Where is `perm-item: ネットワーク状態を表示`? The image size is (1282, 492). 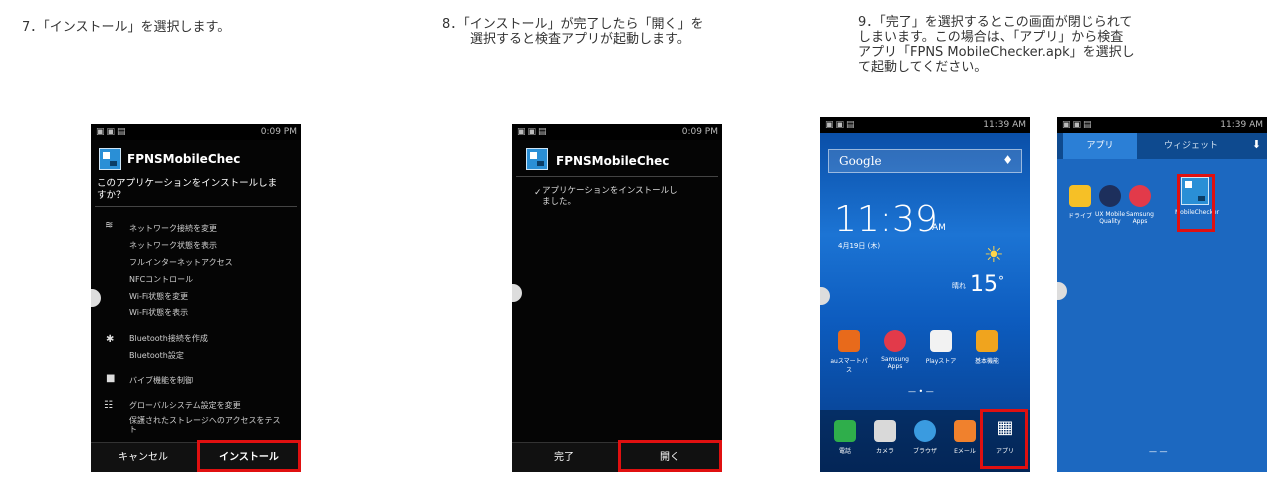 perm-item: ネットワーク状態を表示 is located at coordinates (173, 245).